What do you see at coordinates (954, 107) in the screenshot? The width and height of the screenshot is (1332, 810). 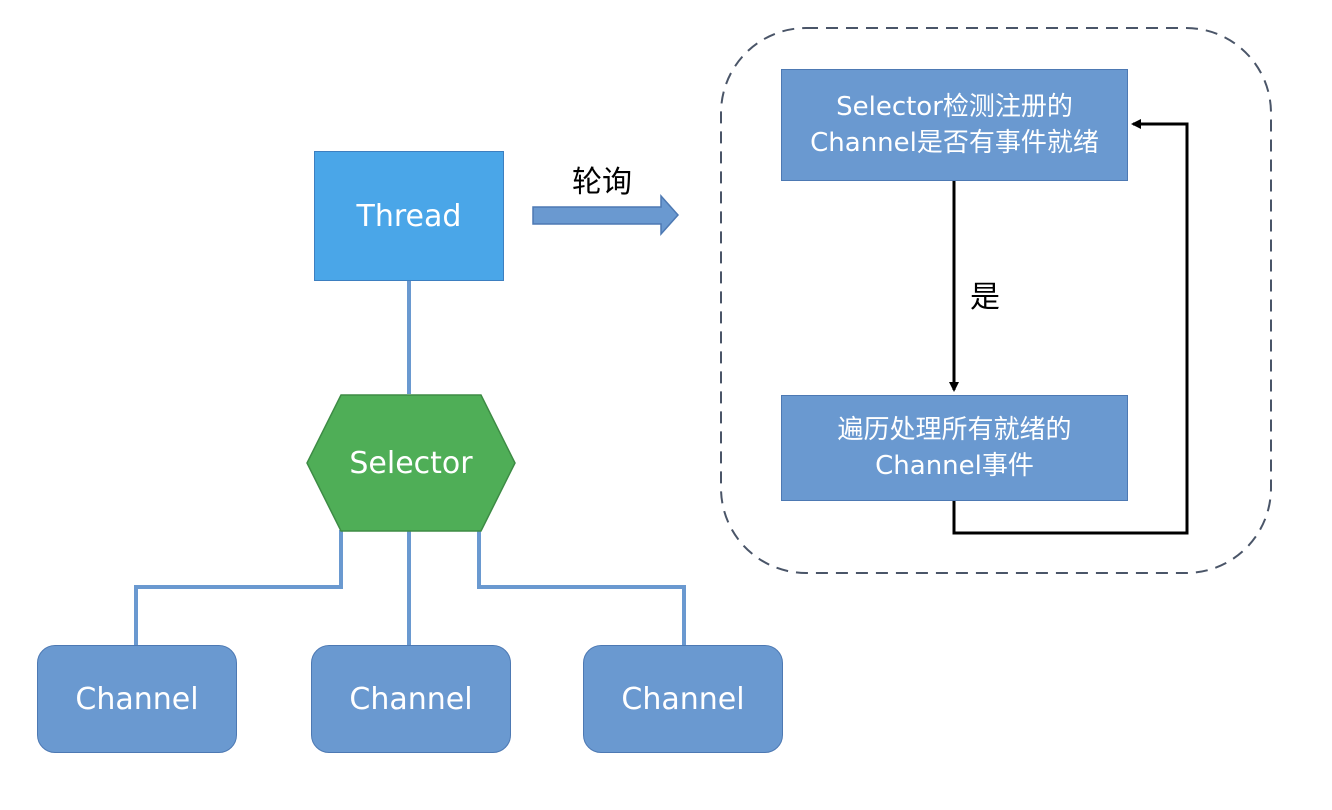 I see `check-ready-line-1: Selector检测注册的` at bounding box center [954, 107].